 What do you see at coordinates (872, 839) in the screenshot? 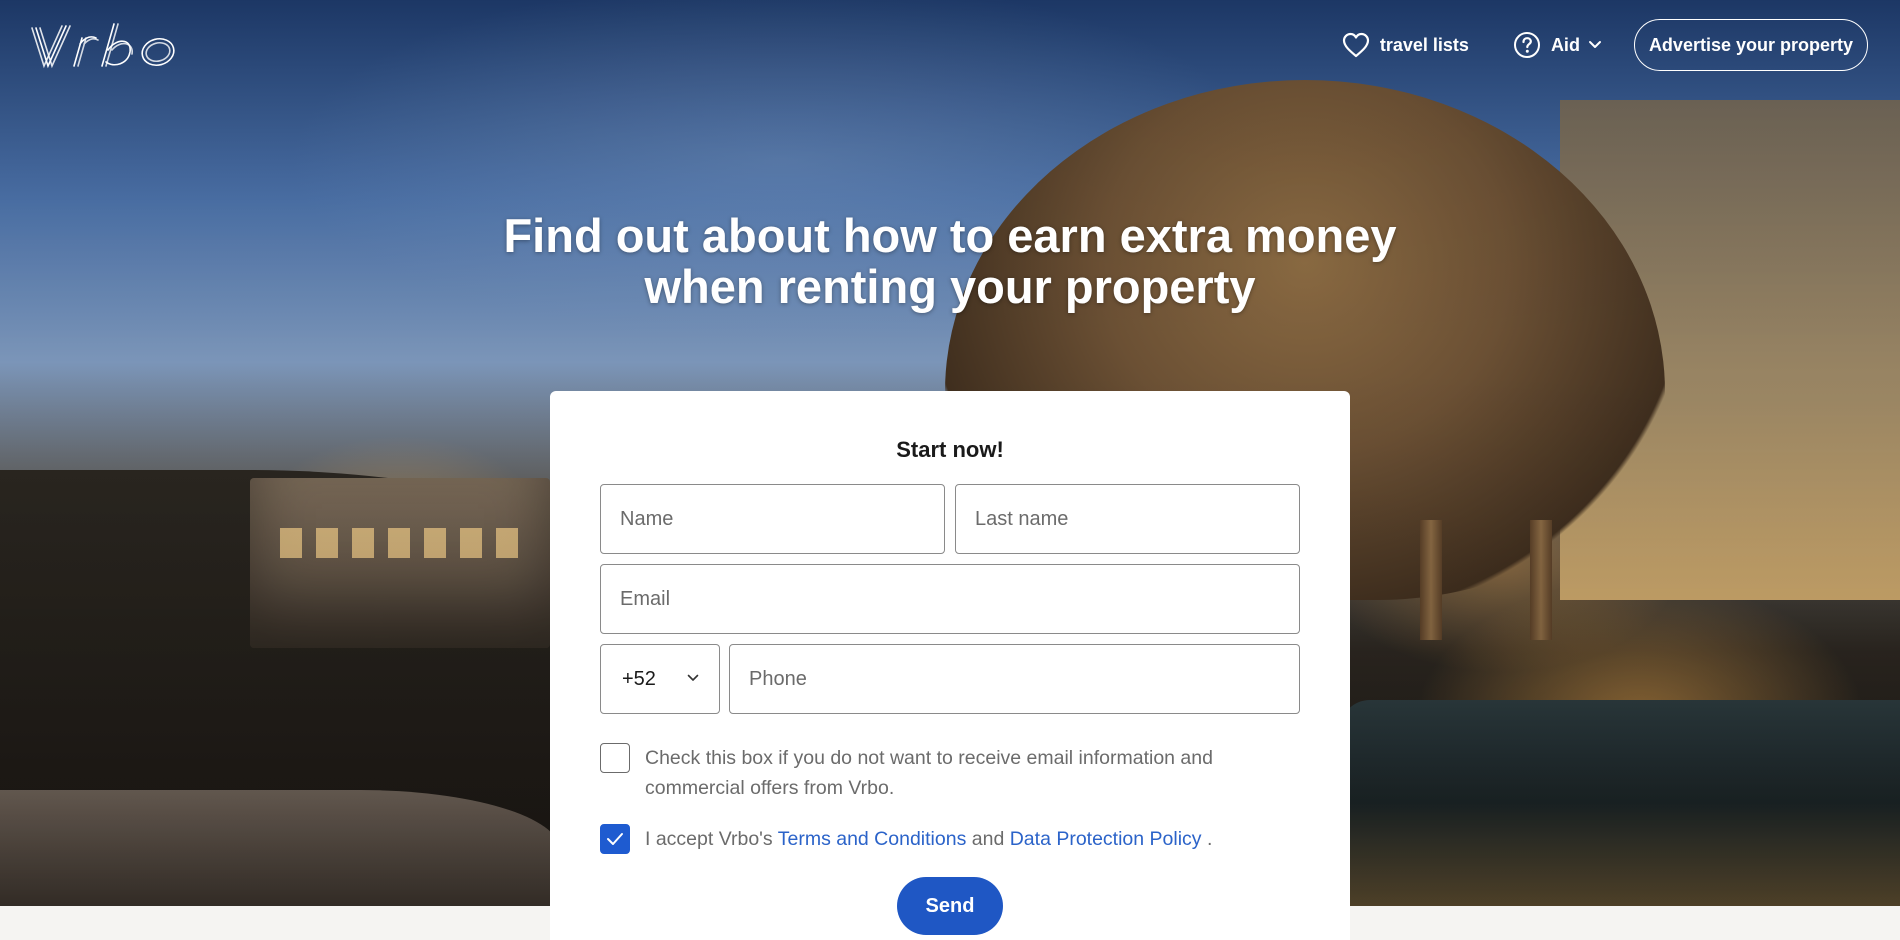
I see `terms-link: Terms and Conditions` at bounding box center [872, 839].